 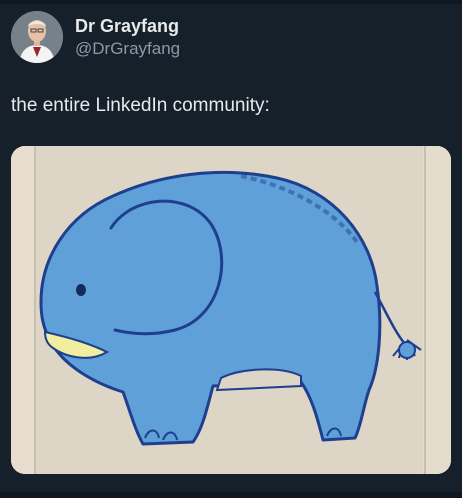 What do you see at coordinates (231, 495) in the screenshot?
I see `bottom-divider` at bounding box center [231, 495].